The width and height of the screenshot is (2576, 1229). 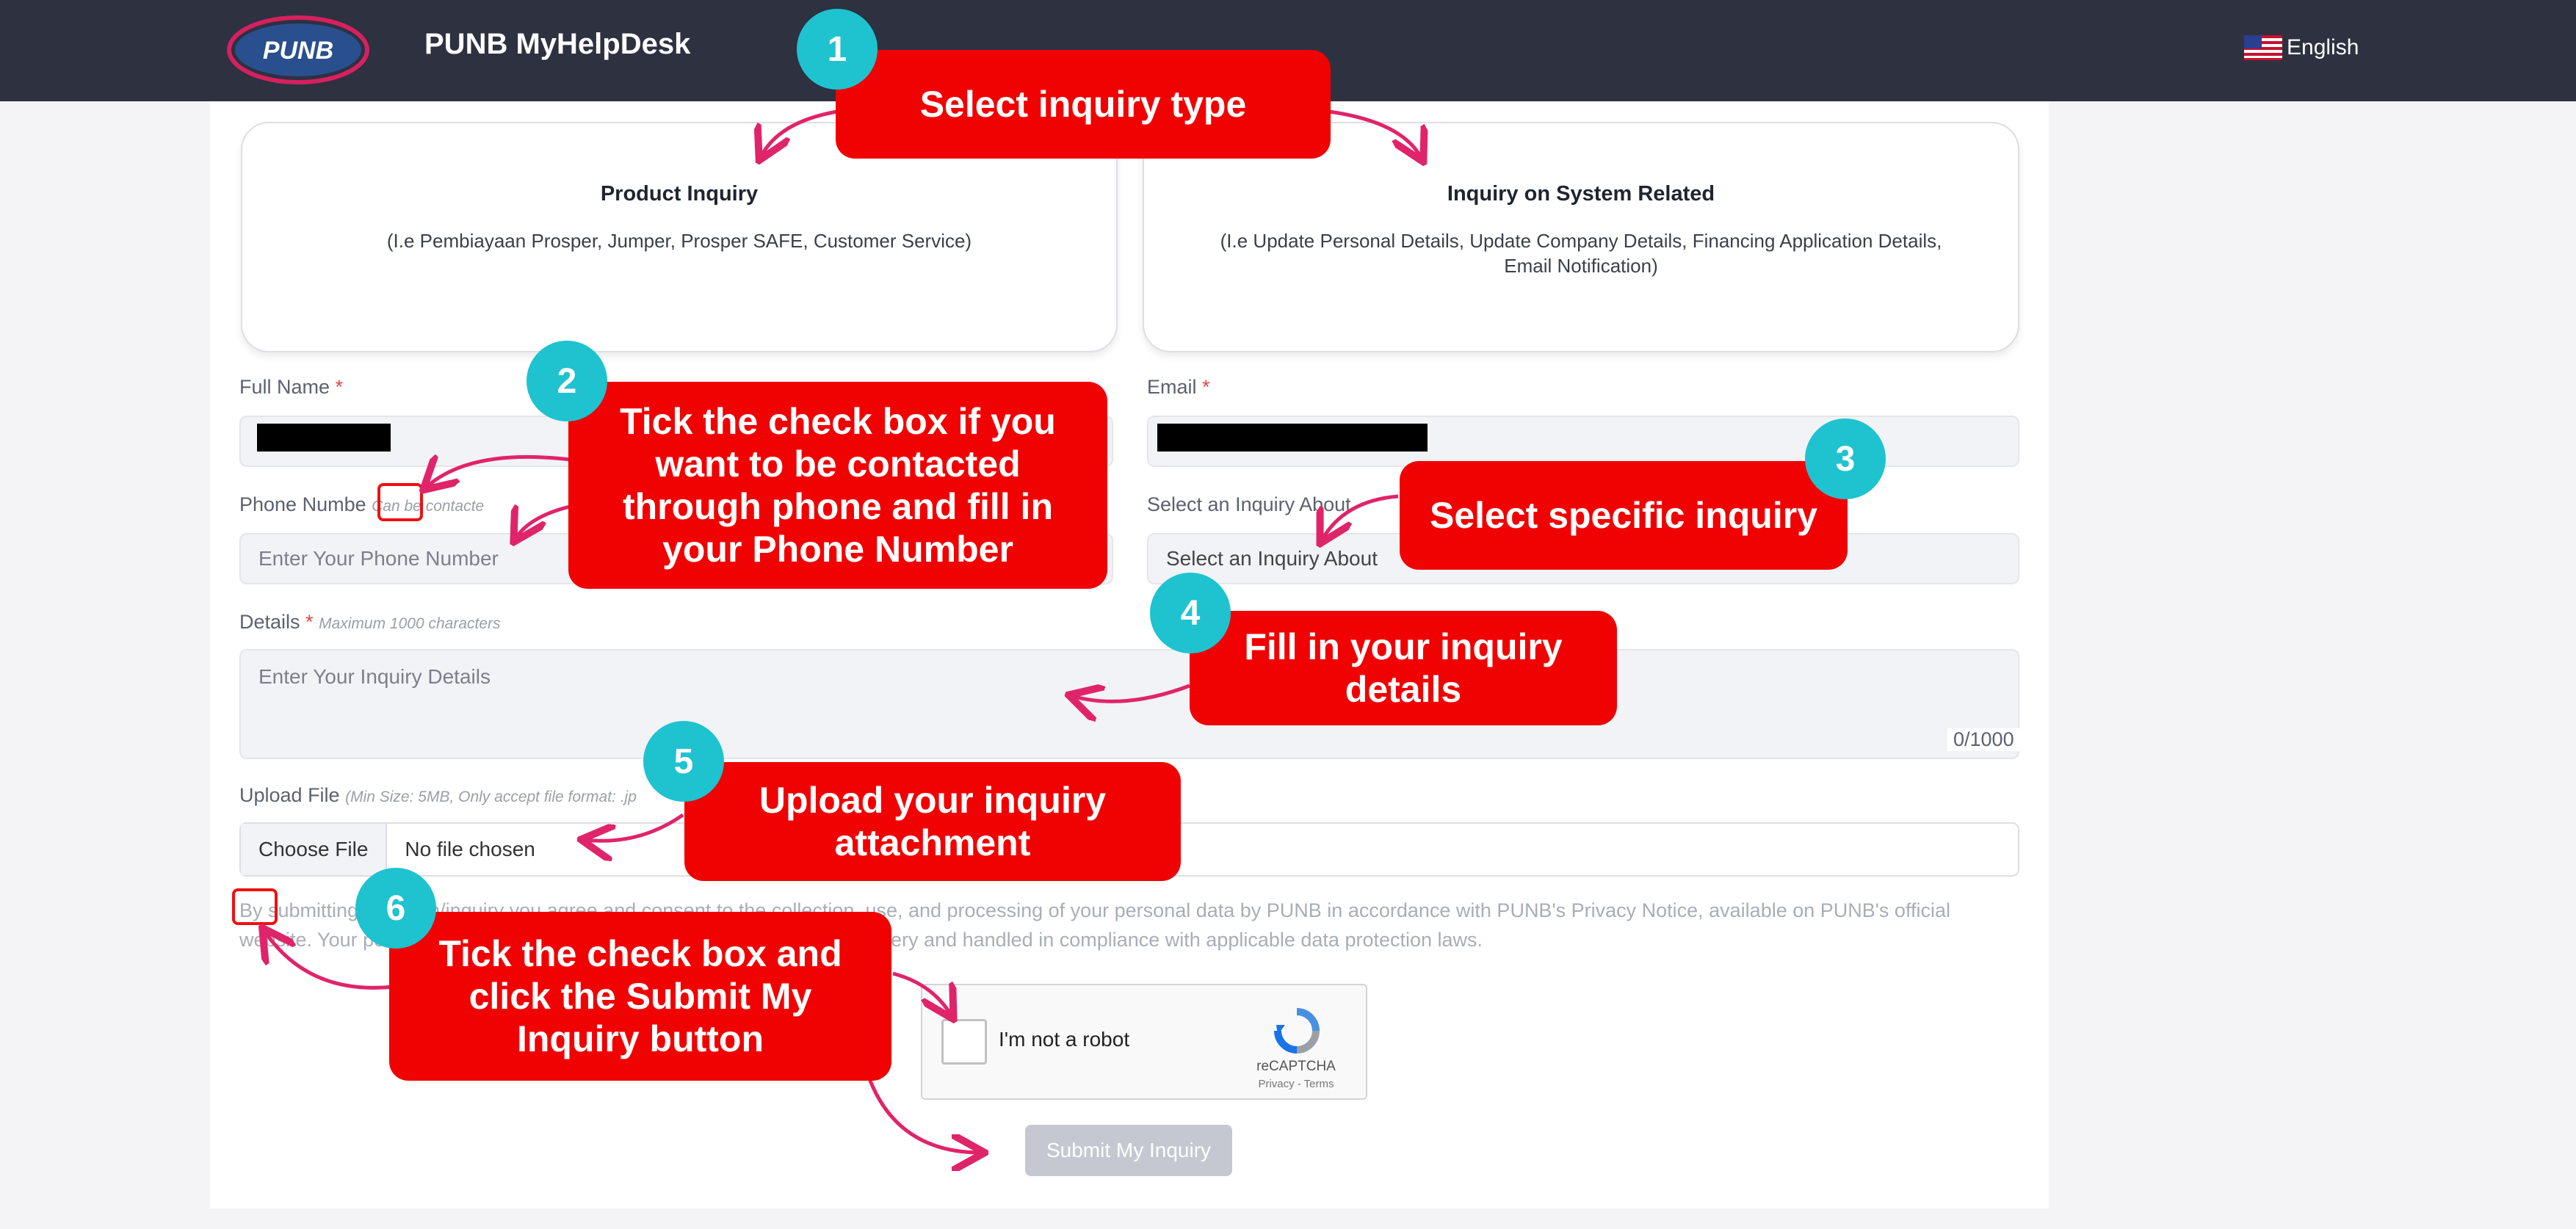 What do you see at coordinates (1624, 515) in the screenshot?
I see `callout-select-specific-inquiry: Select specific inquiry` at bounding box center [1624, 515].